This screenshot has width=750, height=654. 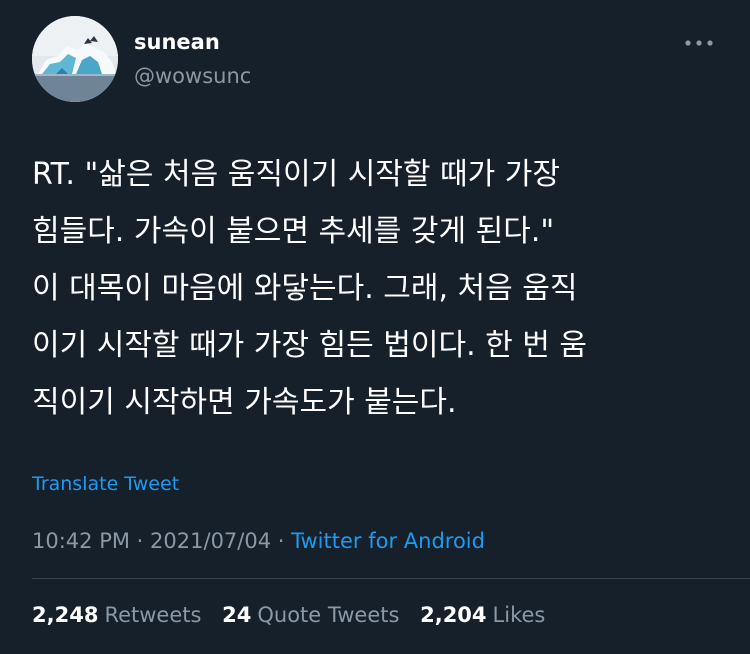 I want to click on tweet-time: 10:42 PM, so click(x=81, y=541).